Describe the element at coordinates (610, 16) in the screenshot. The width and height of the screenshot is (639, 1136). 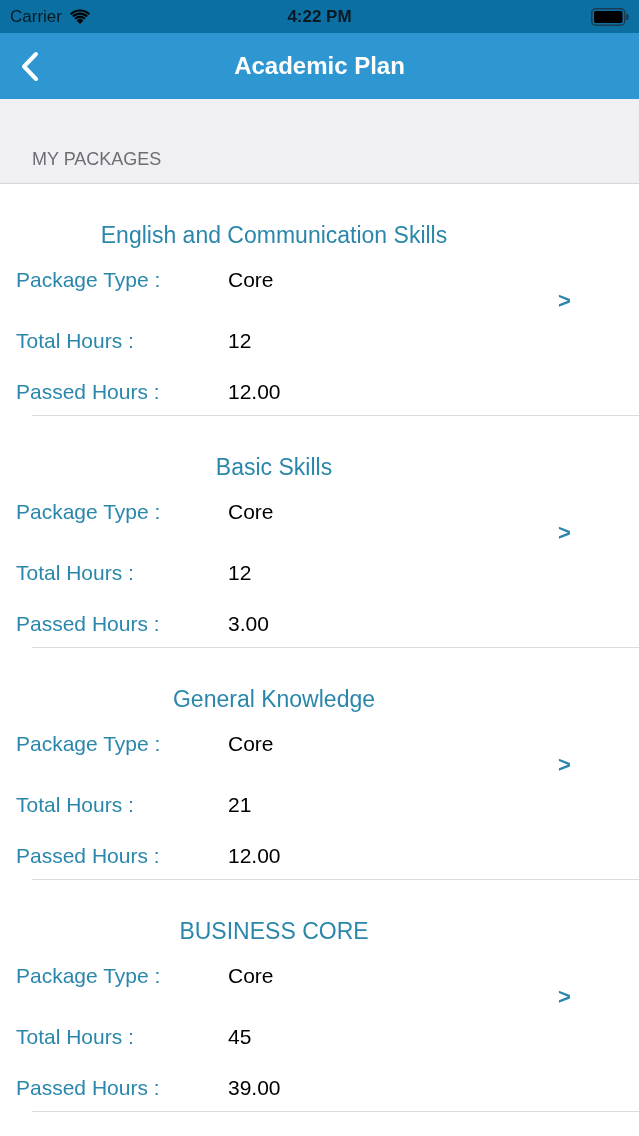
I see `battery-icon` at that location.